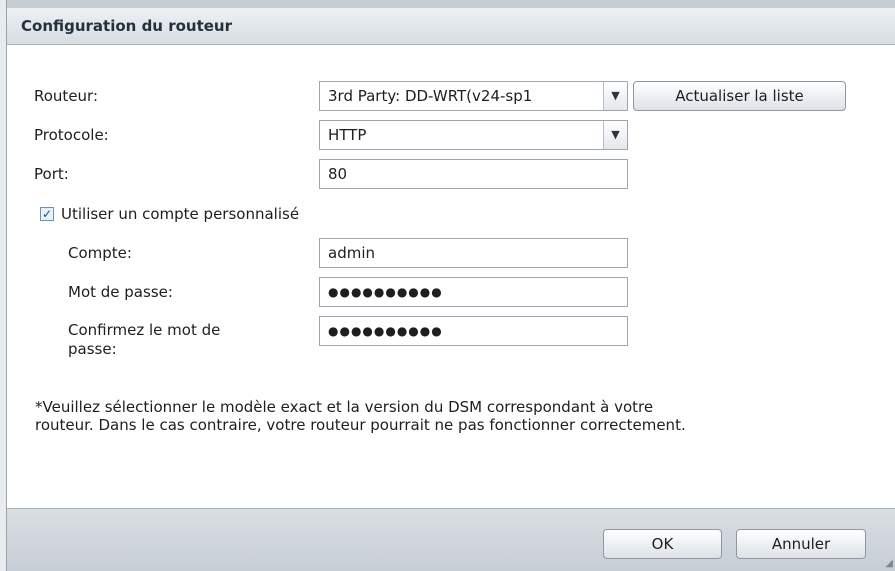 The height and width of the screenshot is (571, 895). Describe the element at coordinates (100, 253) in the screenshot. I see `account-label: Compte:` at that location.